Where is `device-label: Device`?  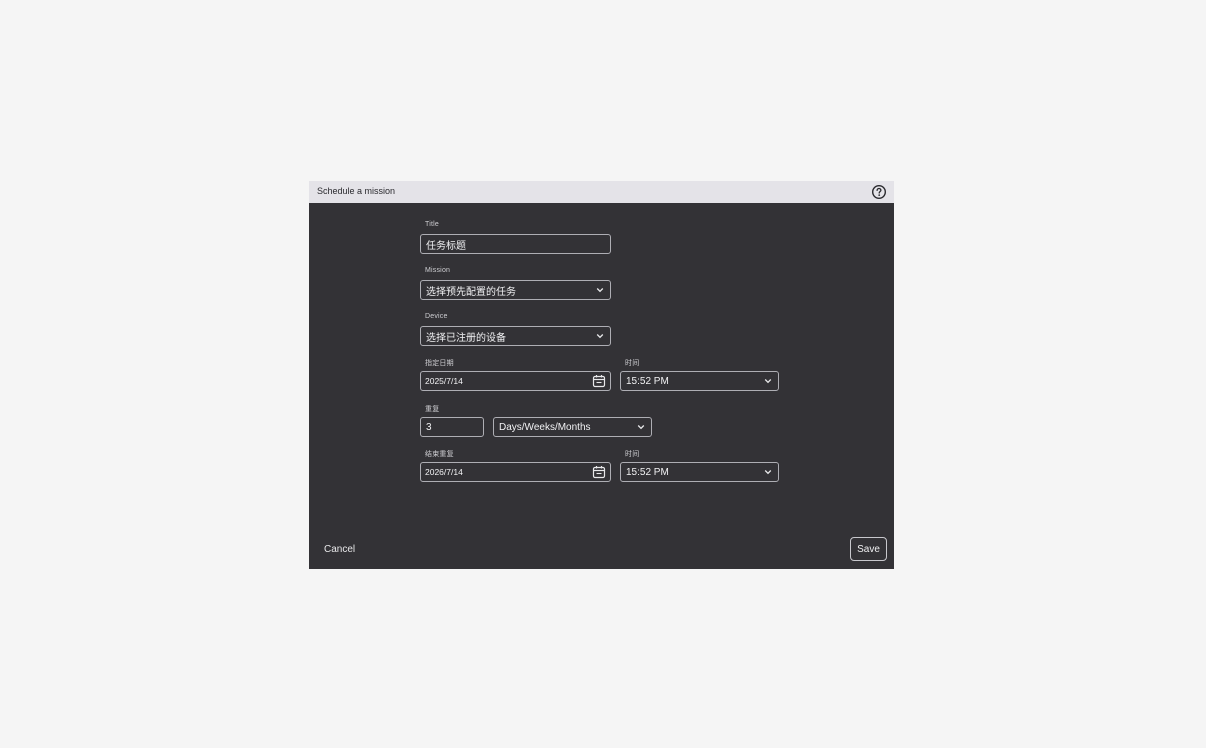 device-label: Device is located at coordinates (436, 316).